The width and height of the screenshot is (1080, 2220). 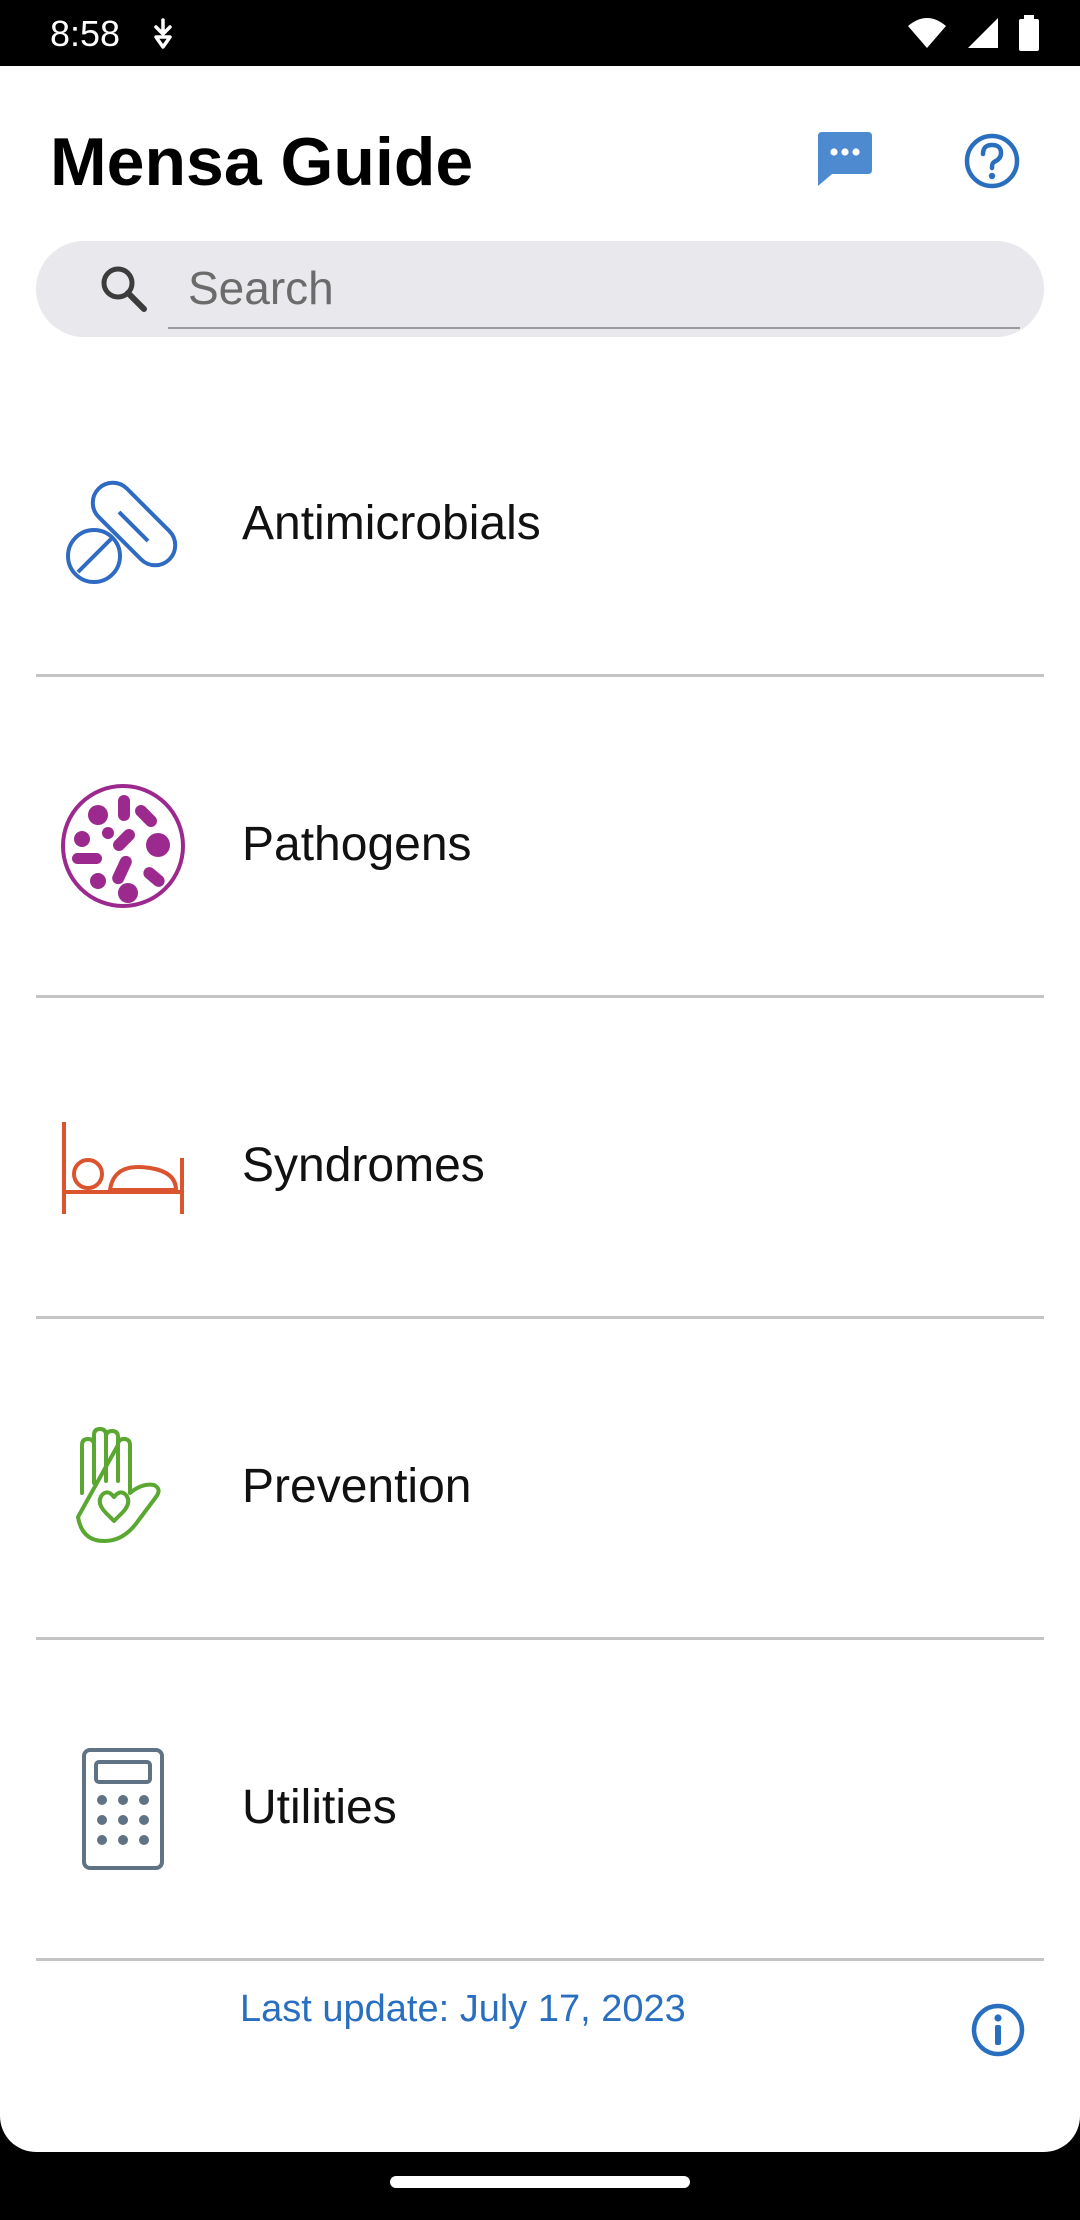 I want to click on menu-item-pathogens: Pathogens, so click(x=540, y=837).